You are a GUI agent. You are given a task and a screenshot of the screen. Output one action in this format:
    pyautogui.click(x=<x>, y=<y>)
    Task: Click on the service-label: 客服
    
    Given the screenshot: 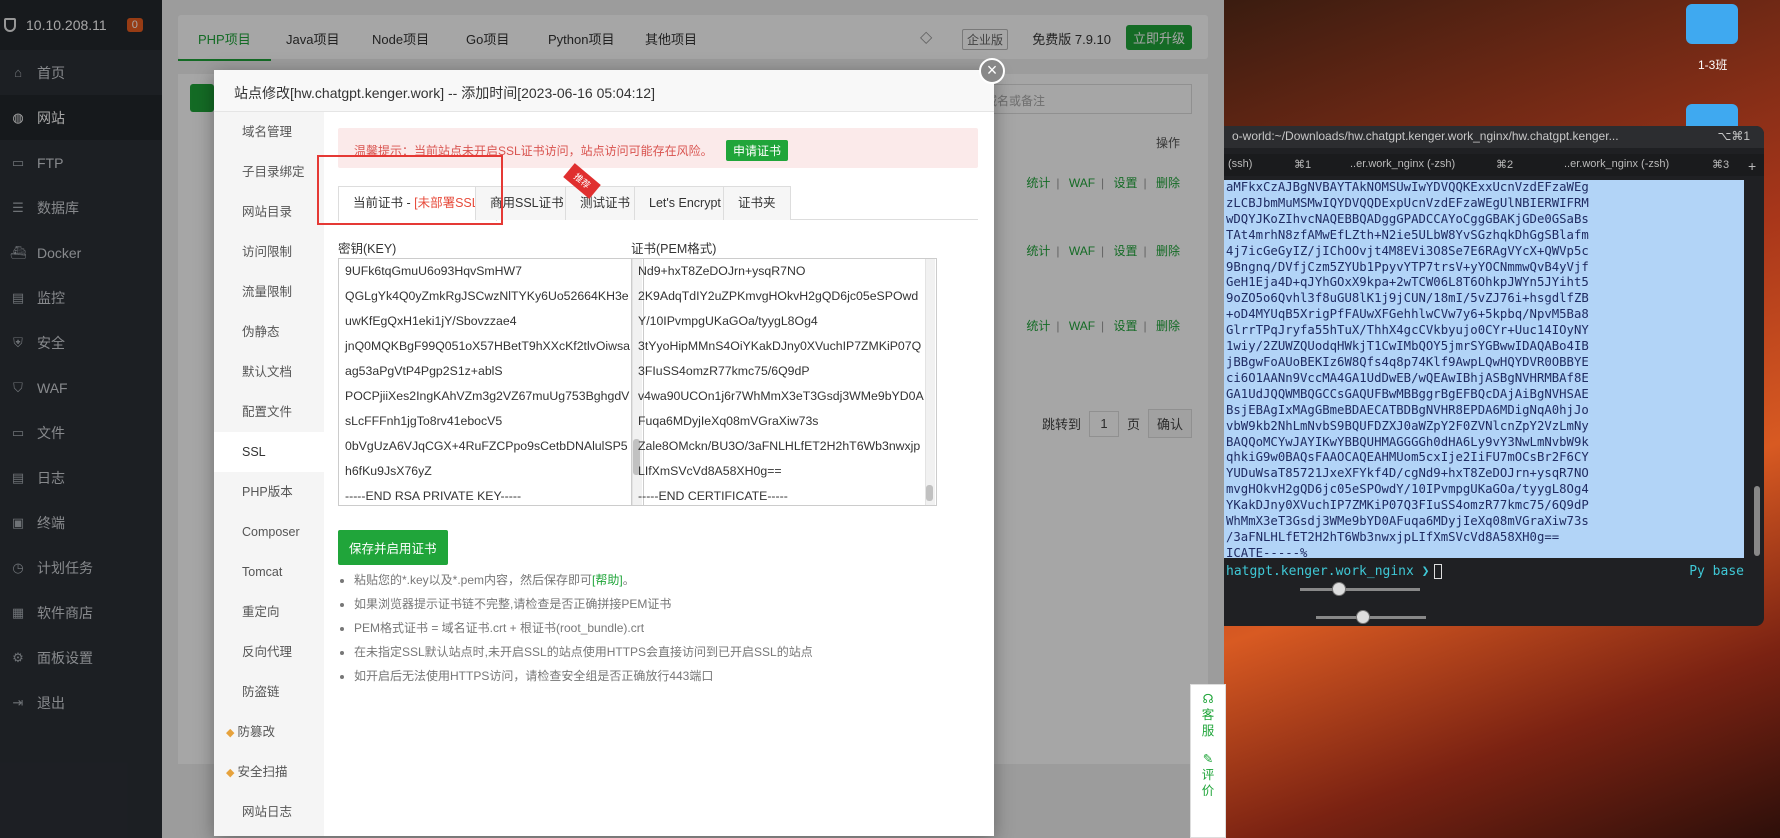 What is the action you would take?
    pyautogui.click(x=1208, y=723)
    